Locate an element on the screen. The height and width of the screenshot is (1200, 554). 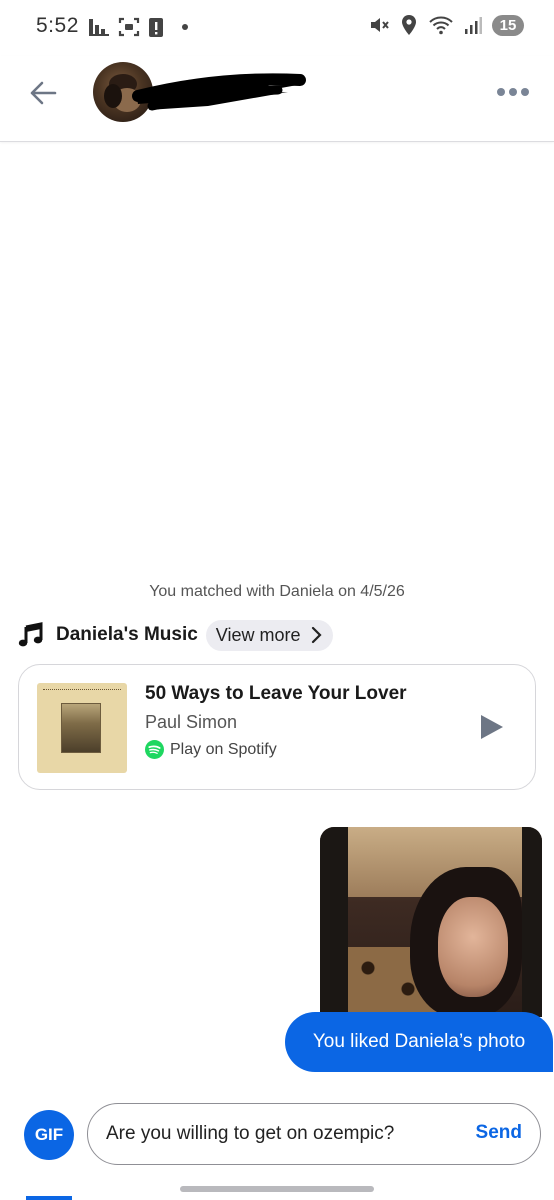
view-more-label: View more is located at coordinates (258, 634).